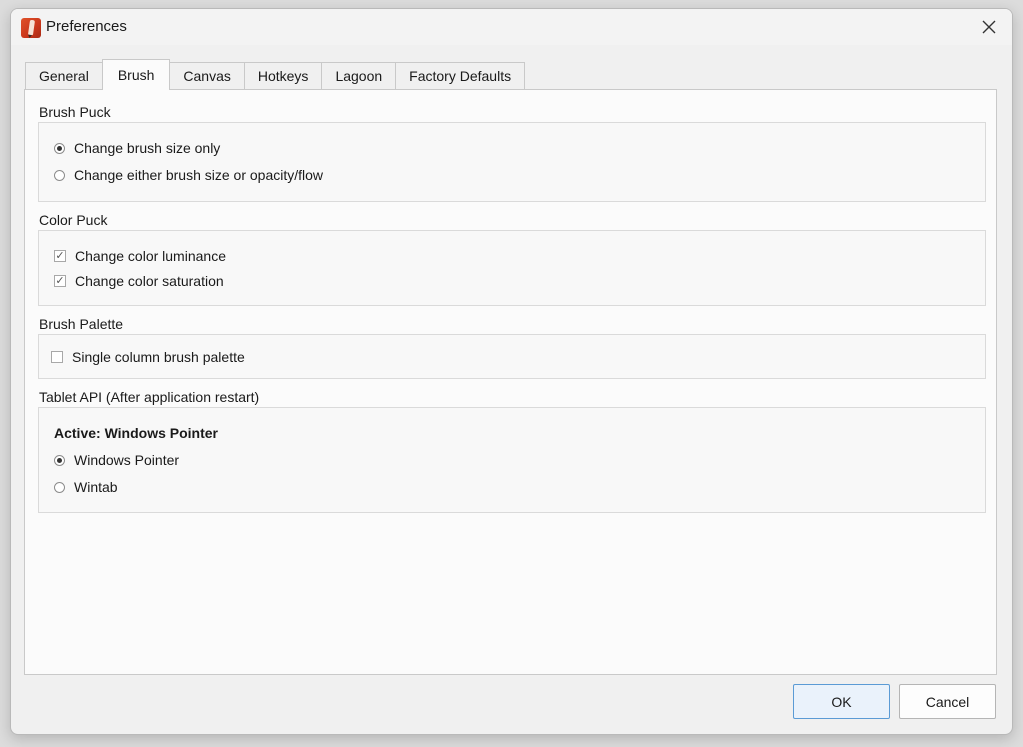 The image size is (1023, 747). I want to click on radio-label: Change either brush size or opacity/flow, so click(199, 175).